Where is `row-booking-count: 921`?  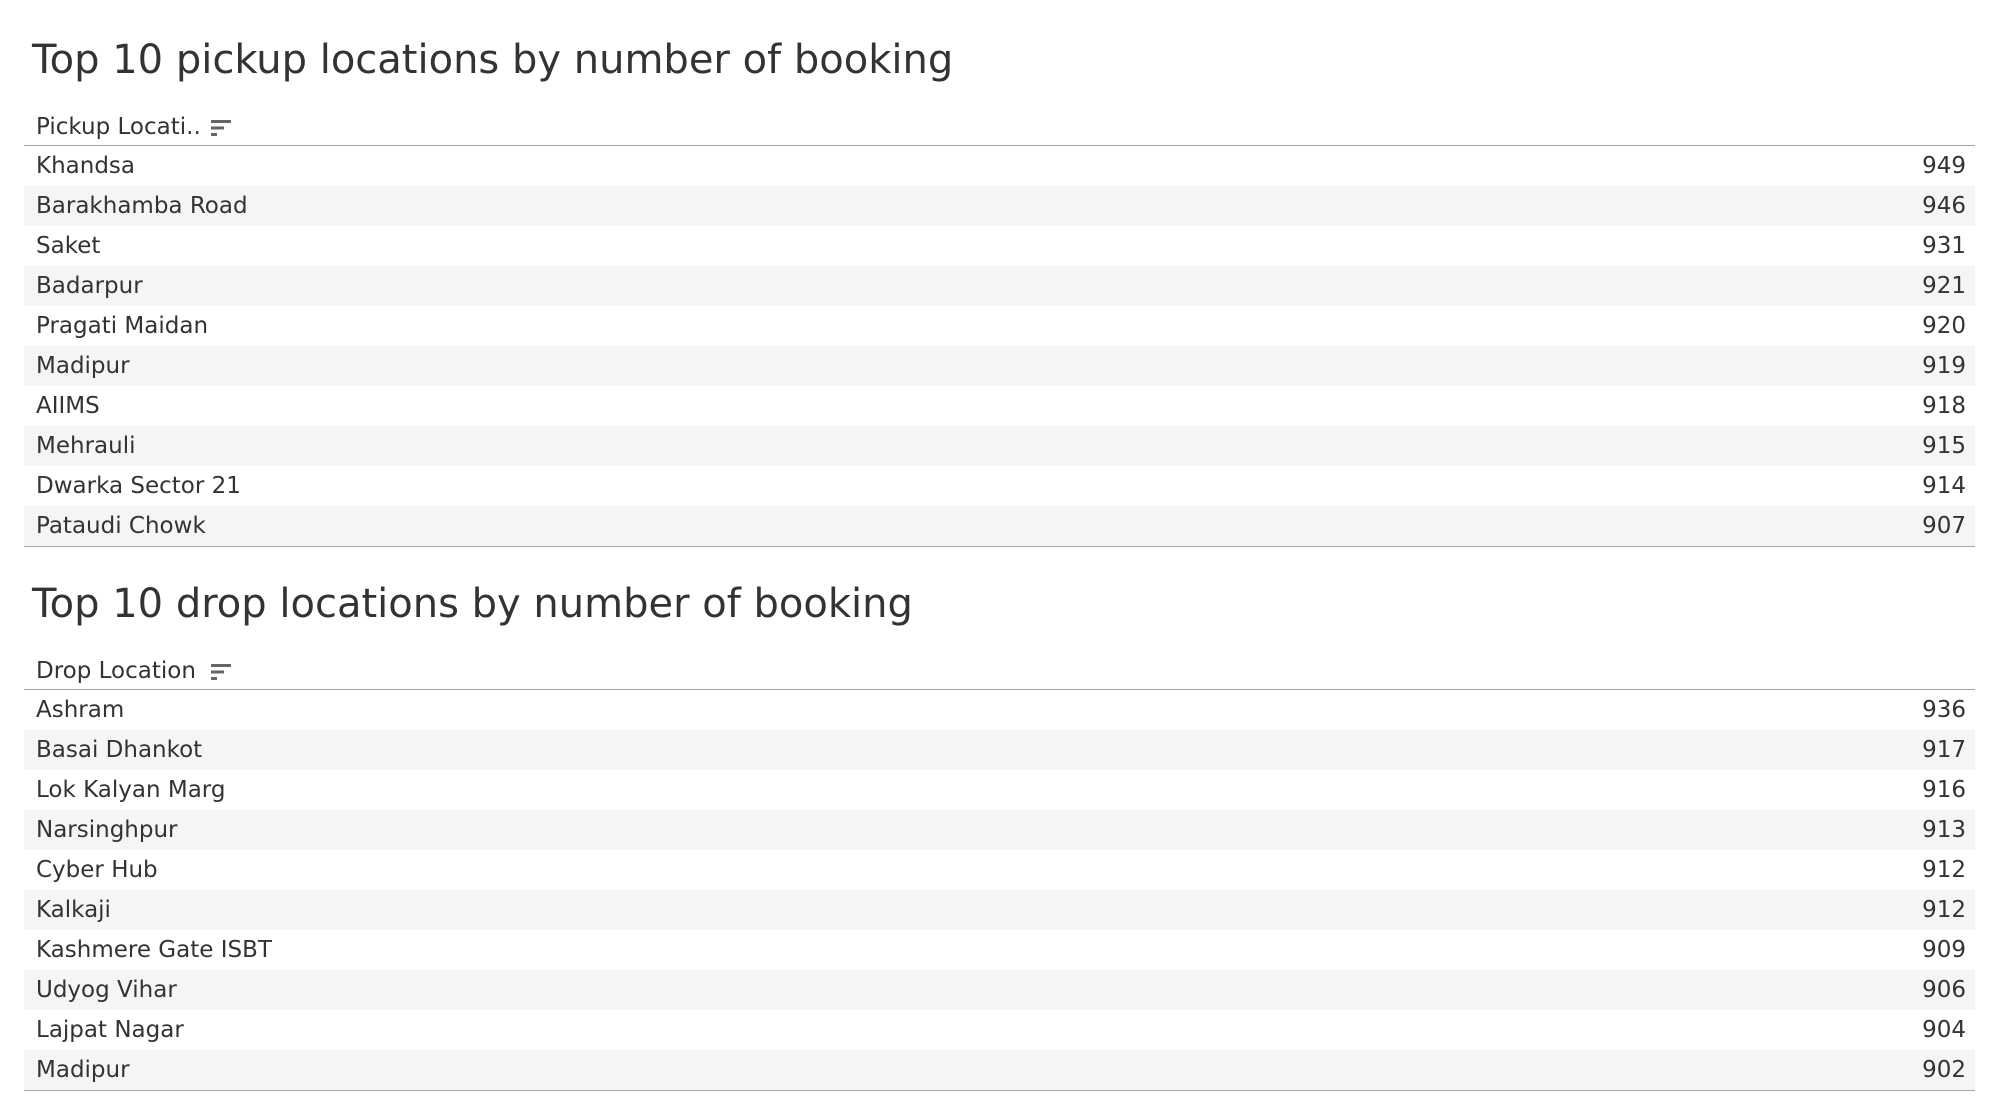
row-booking-count: 921 is located at coordinates (1944, 286).